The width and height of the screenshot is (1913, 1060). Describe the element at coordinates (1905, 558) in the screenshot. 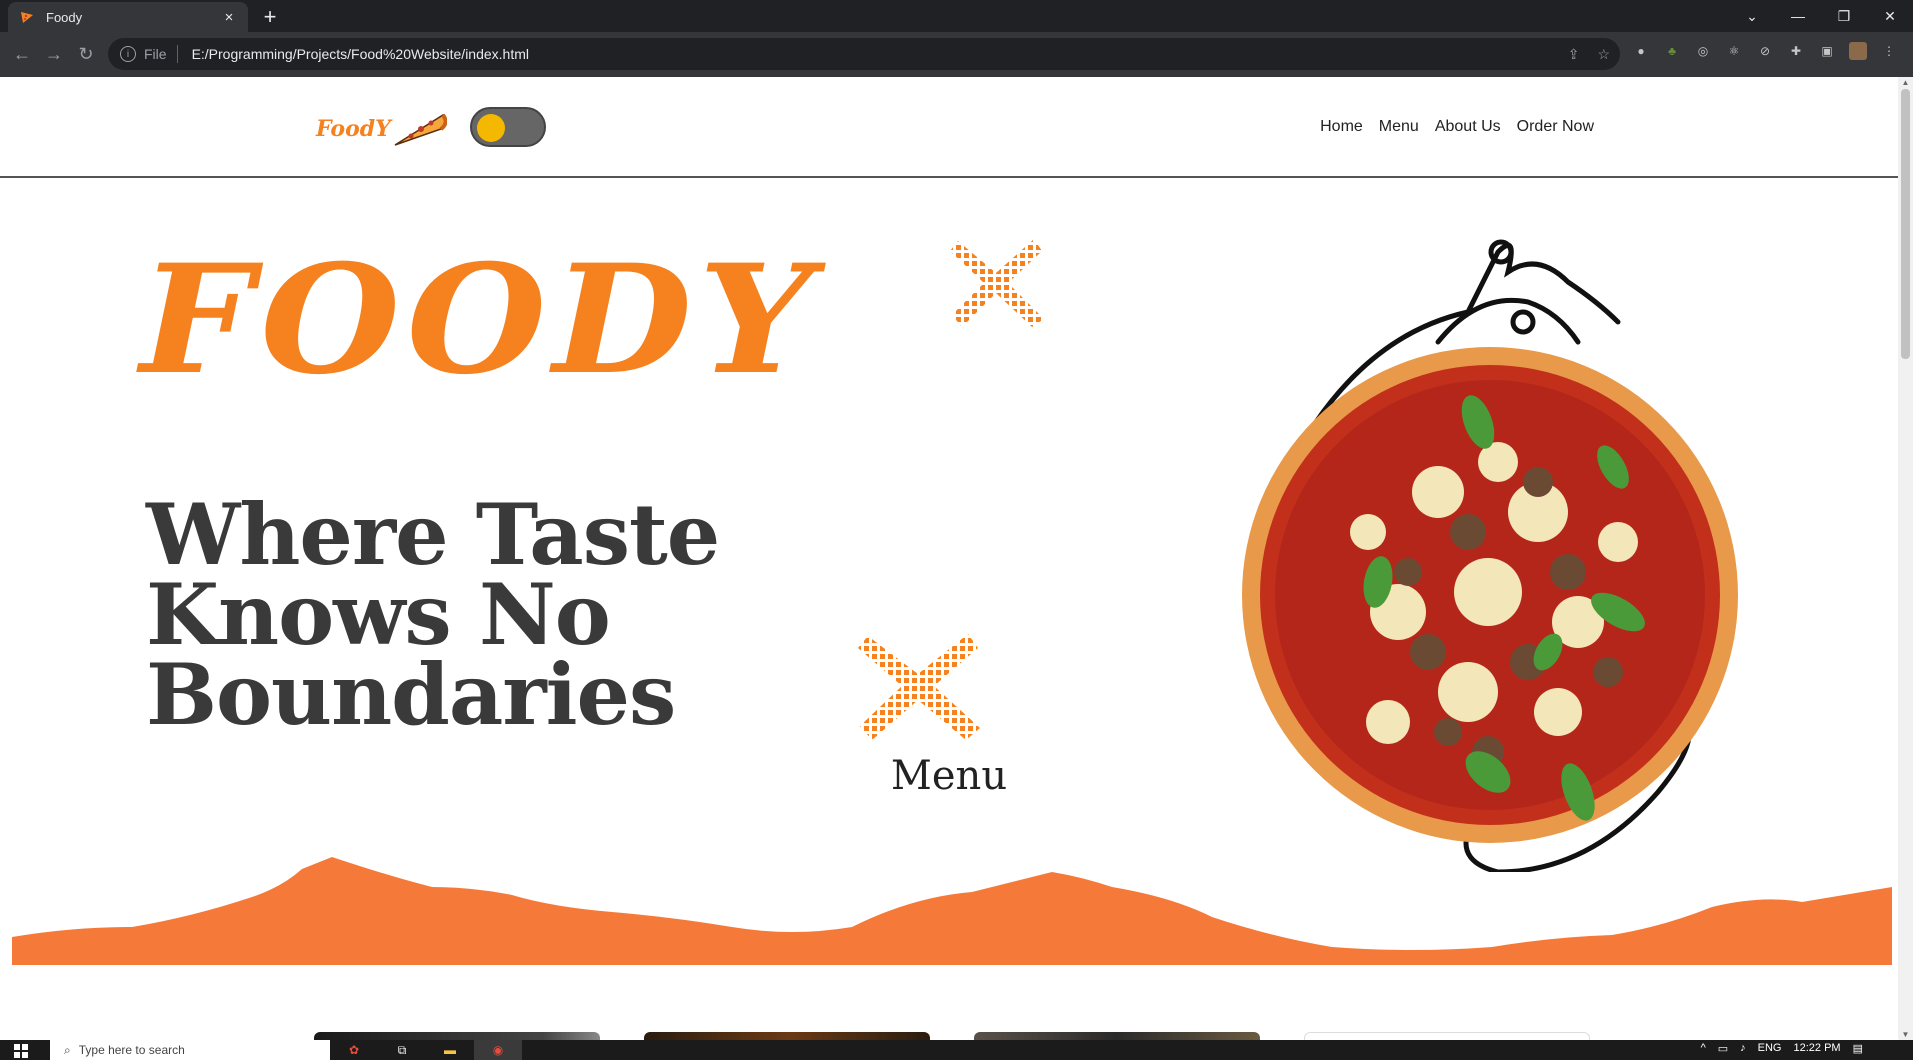

I see `page-scrollbar: ▲ ▼` at that location.